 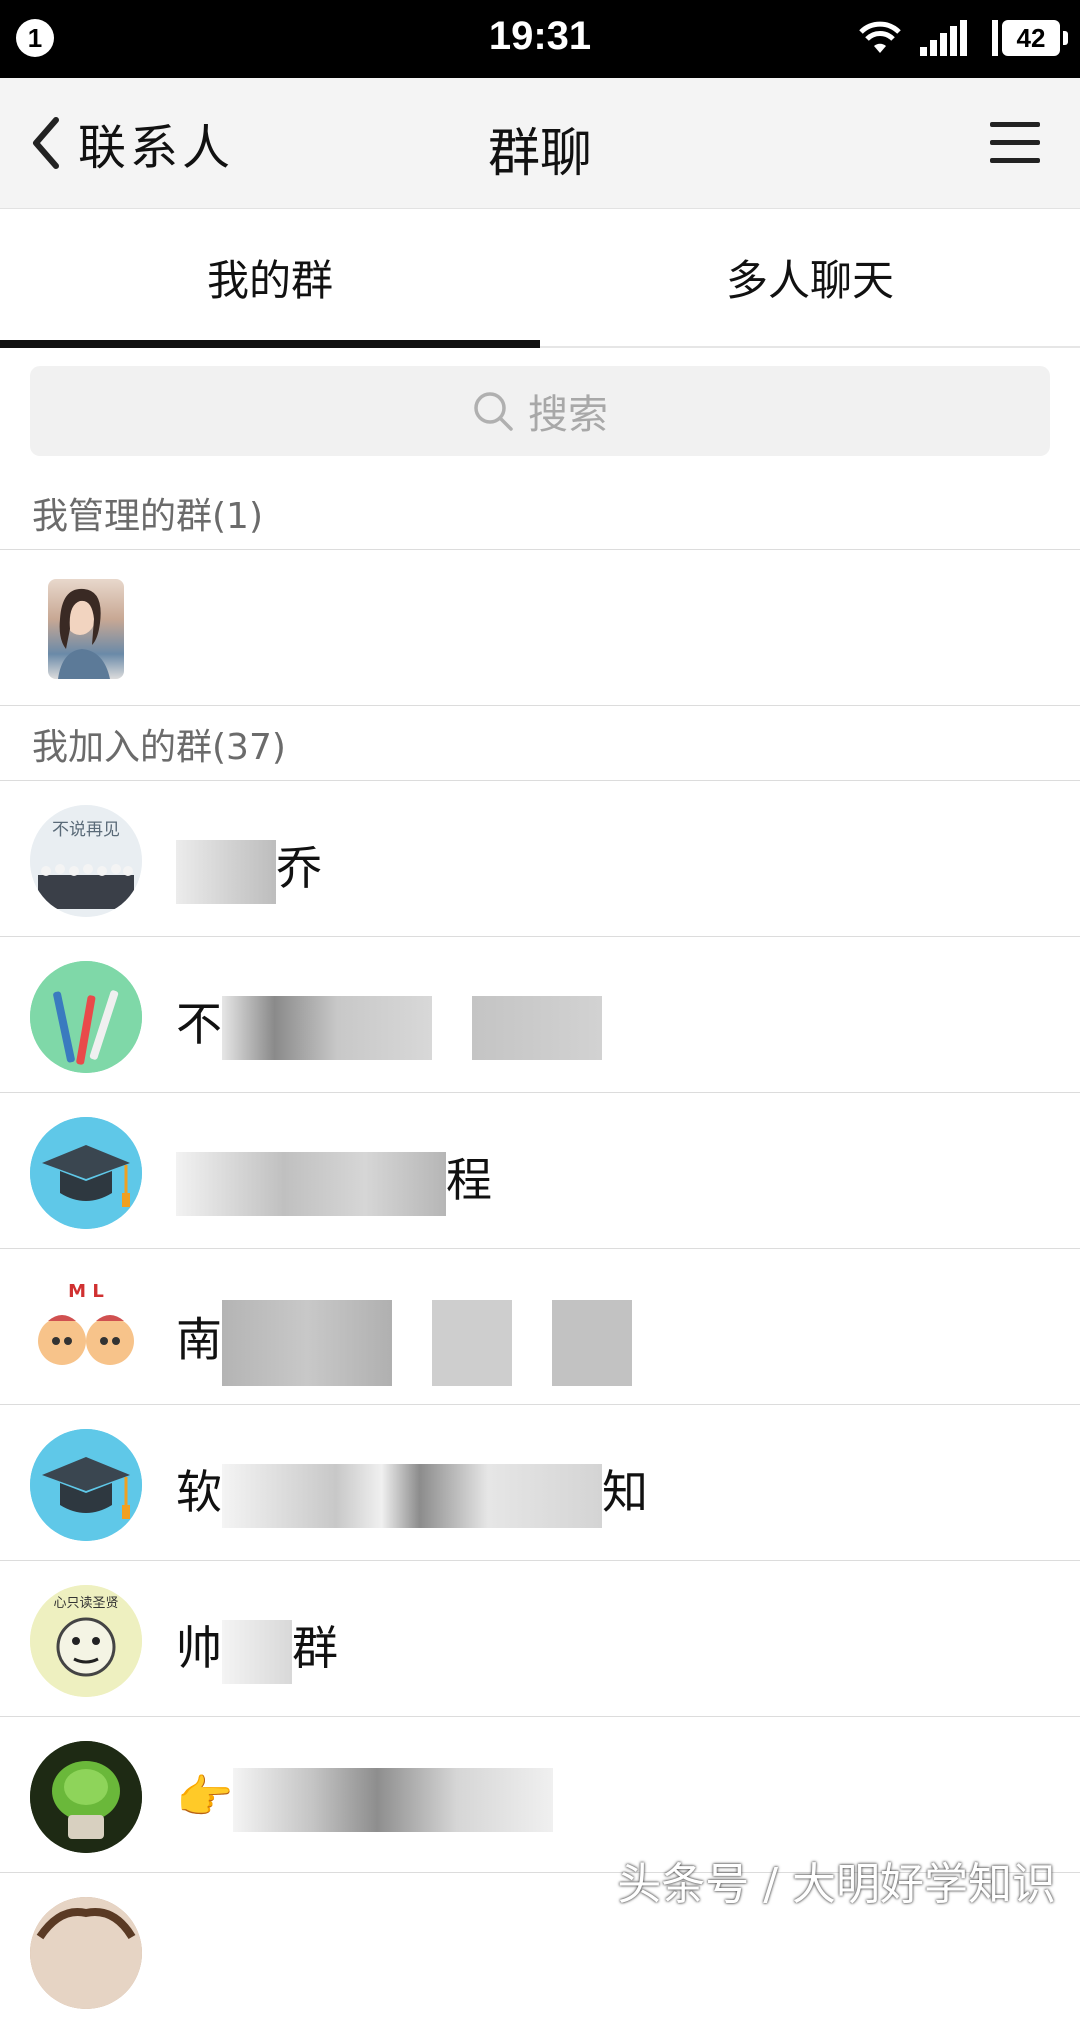 What do you see at coordinates (334, 1180) in the screenshot?
I see `group-name: 程` at bounding box center [334, 1180].